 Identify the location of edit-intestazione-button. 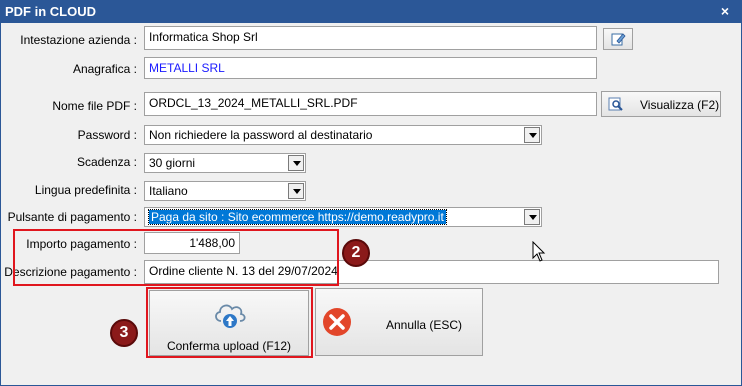
(618, 39).